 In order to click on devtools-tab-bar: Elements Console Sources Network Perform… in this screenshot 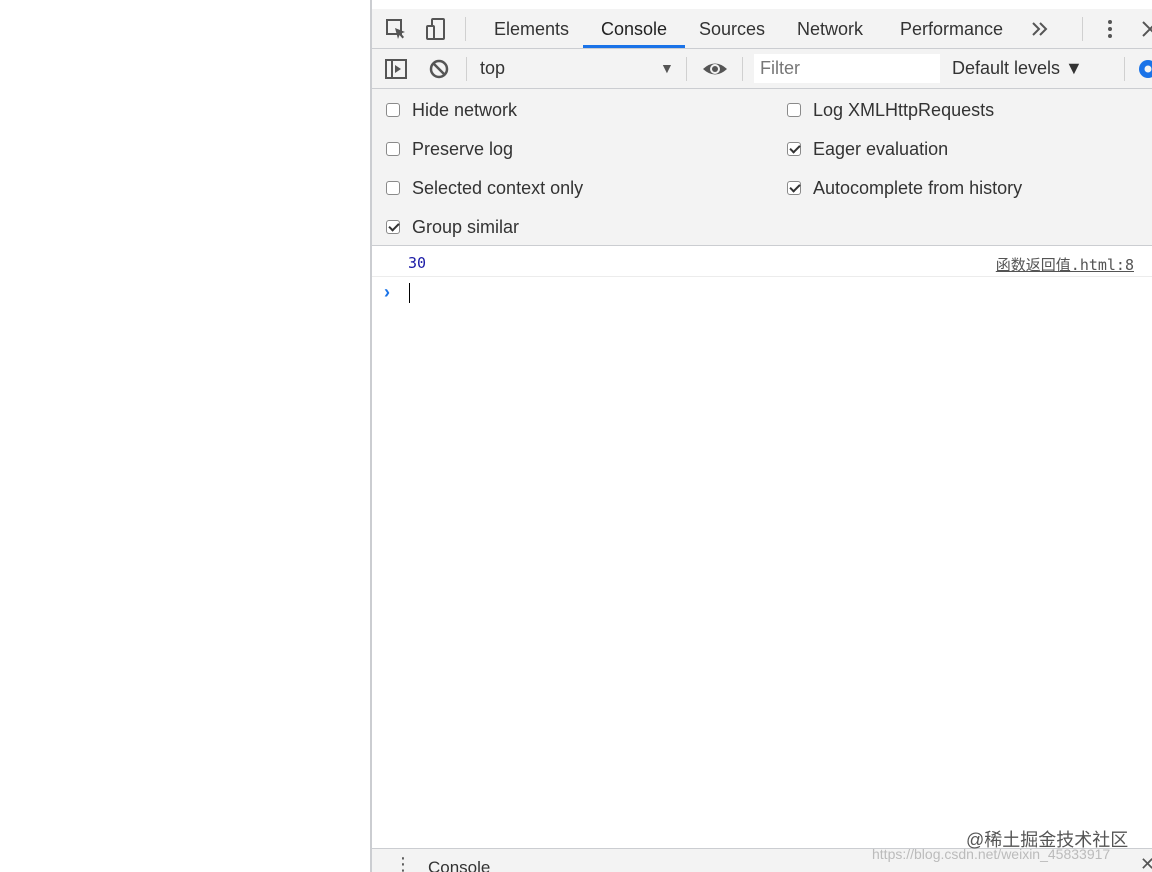, I will do `click(762, 29)`.